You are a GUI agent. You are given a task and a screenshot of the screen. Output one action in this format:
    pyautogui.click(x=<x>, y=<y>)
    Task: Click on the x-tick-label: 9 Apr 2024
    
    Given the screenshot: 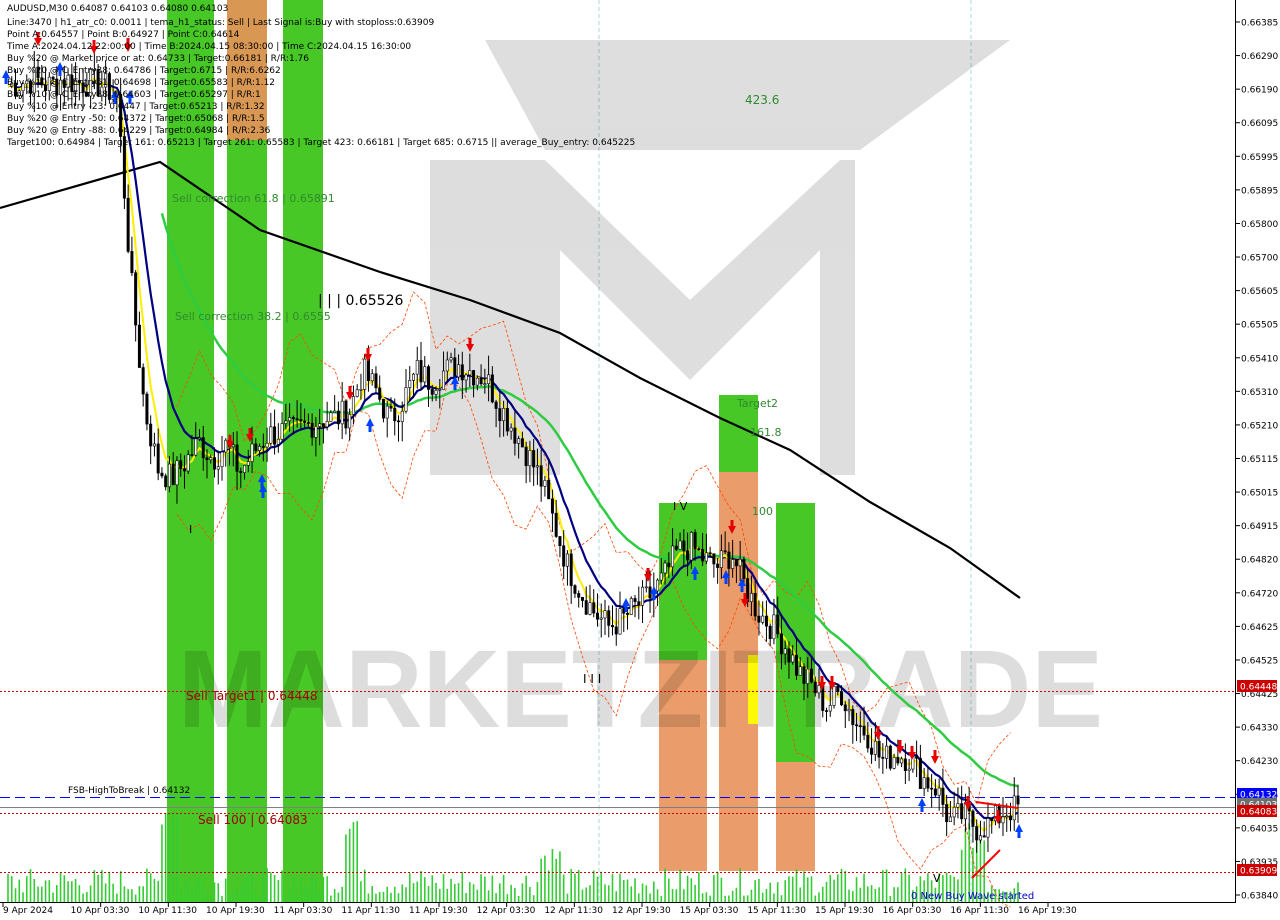 What is the action you would take?
    pyautogui.click(x=28, y=911)
    